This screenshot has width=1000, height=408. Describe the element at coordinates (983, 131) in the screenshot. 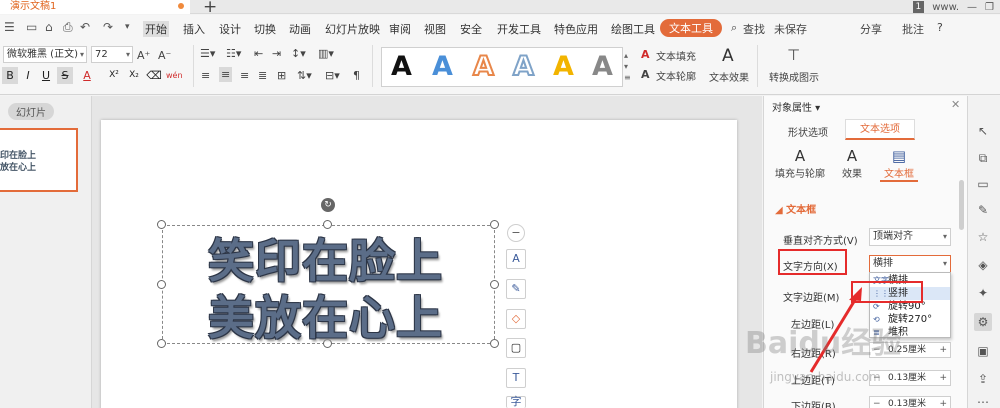

I see `pointer-icon: ↖` at that location.